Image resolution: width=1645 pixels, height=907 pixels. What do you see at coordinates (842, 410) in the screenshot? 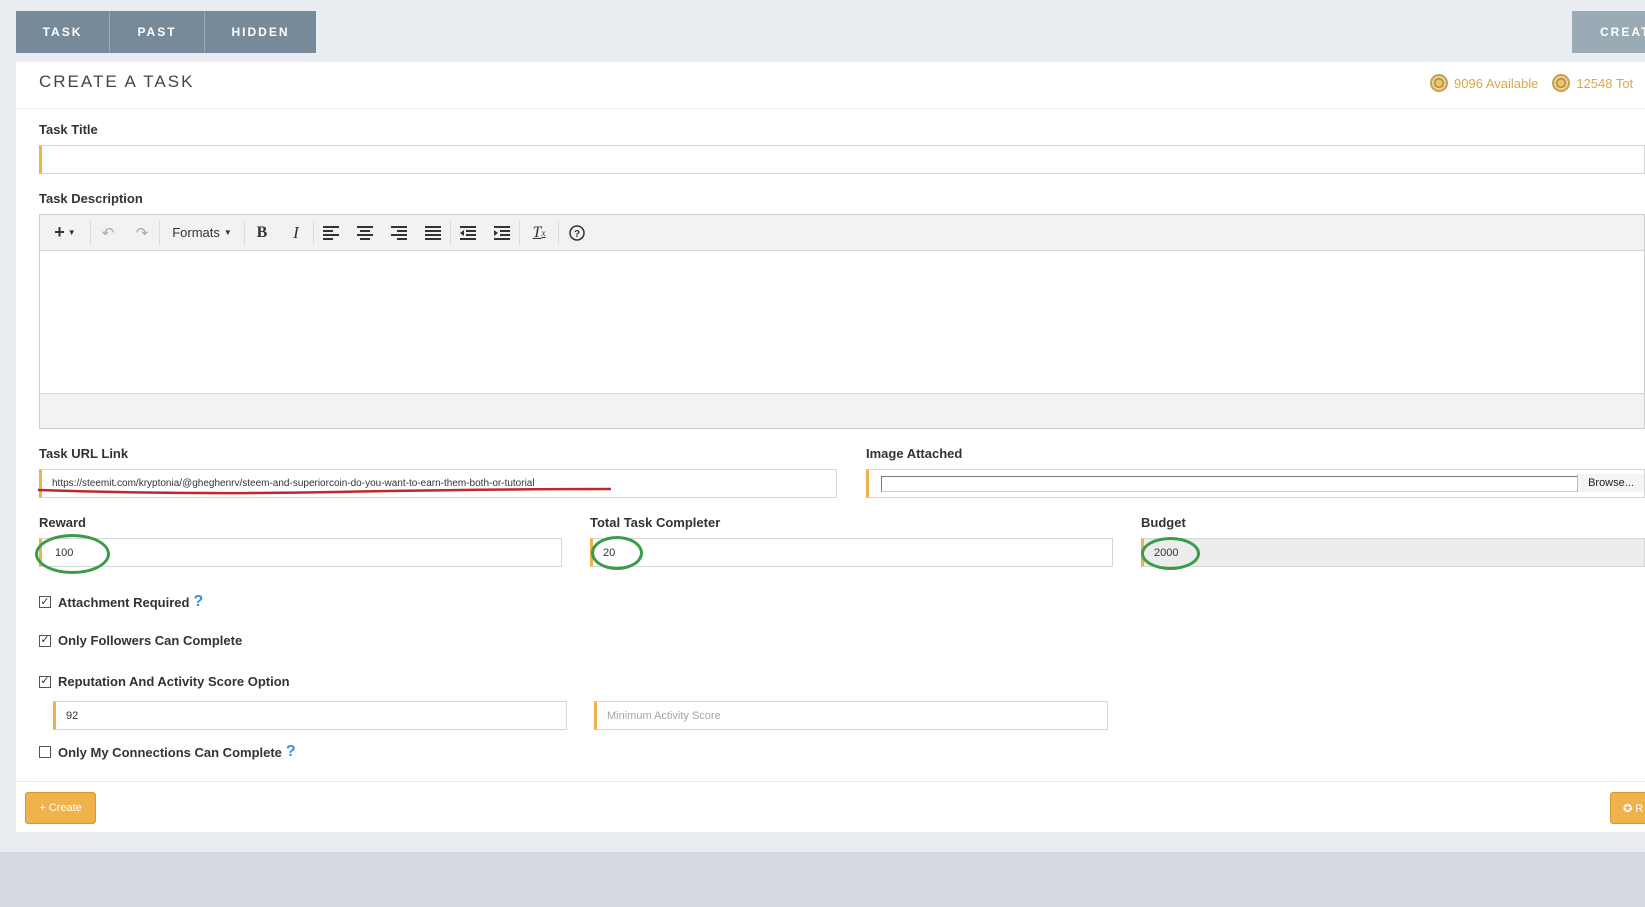
I see `editor-statusbar` at bounding box center [842, 410].